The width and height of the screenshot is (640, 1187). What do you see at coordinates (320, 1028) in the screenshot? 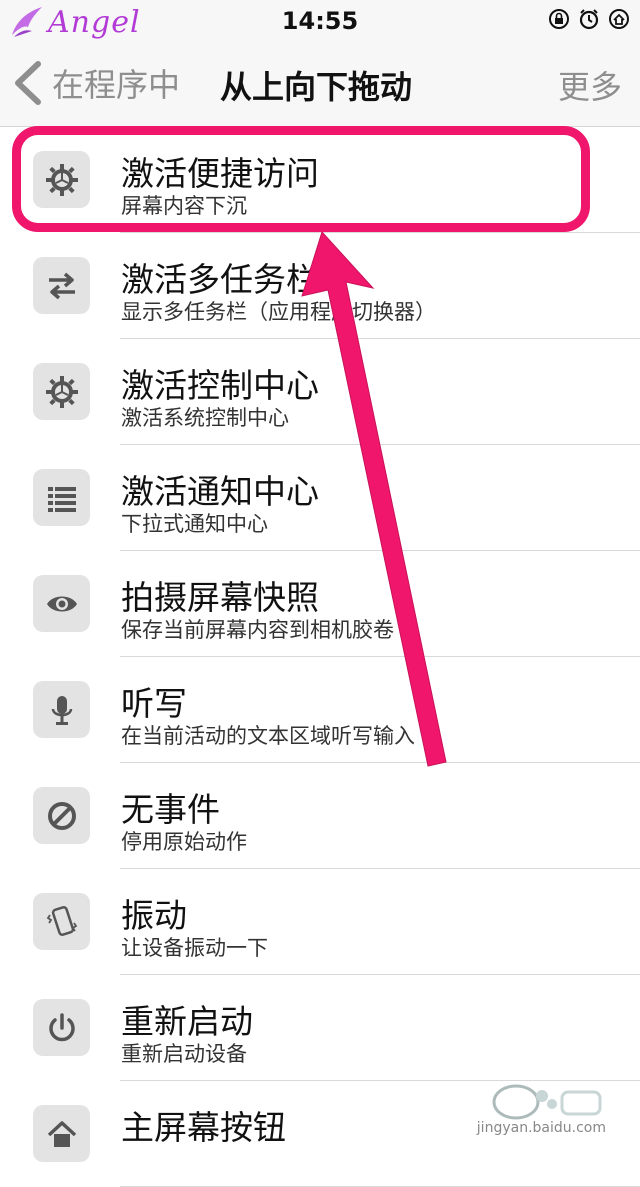
I see `list-item: 重新启动 重新启动设备` at bounding box center [320, 1028].